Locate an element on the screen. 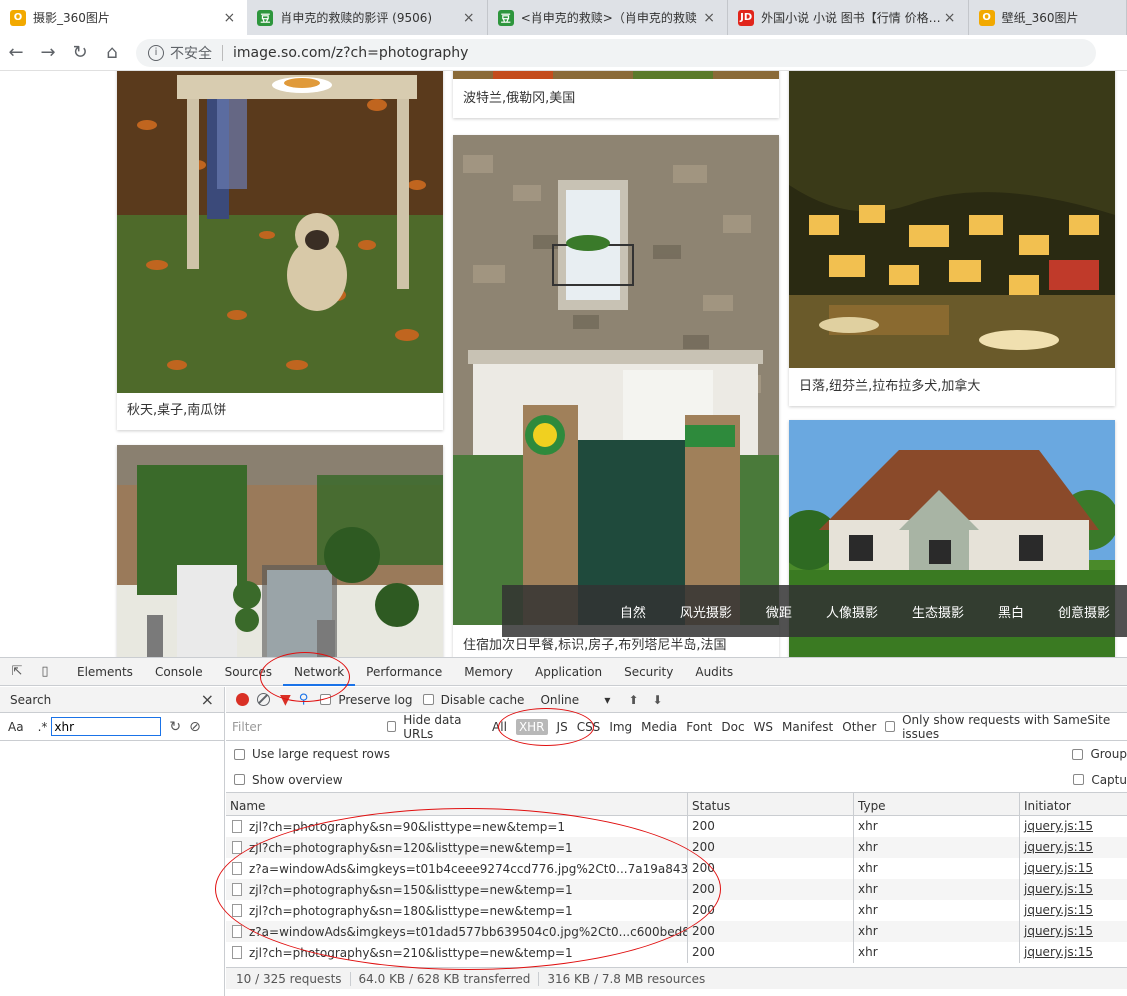 The image size is (1127, 996). tab-elements: Elements is located at coordinates (105, 672).